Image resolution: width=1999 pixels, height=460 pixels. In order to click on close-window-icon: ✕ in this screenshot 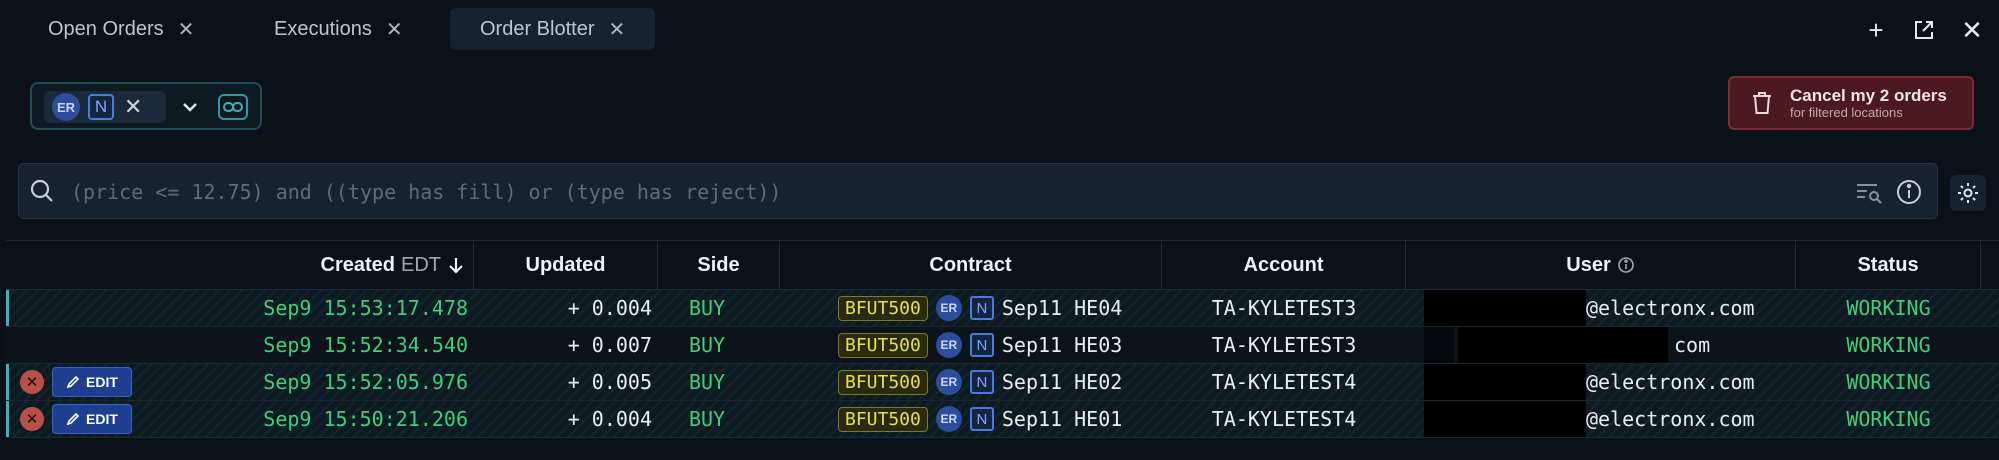, I will do `click(1972, 30)`.